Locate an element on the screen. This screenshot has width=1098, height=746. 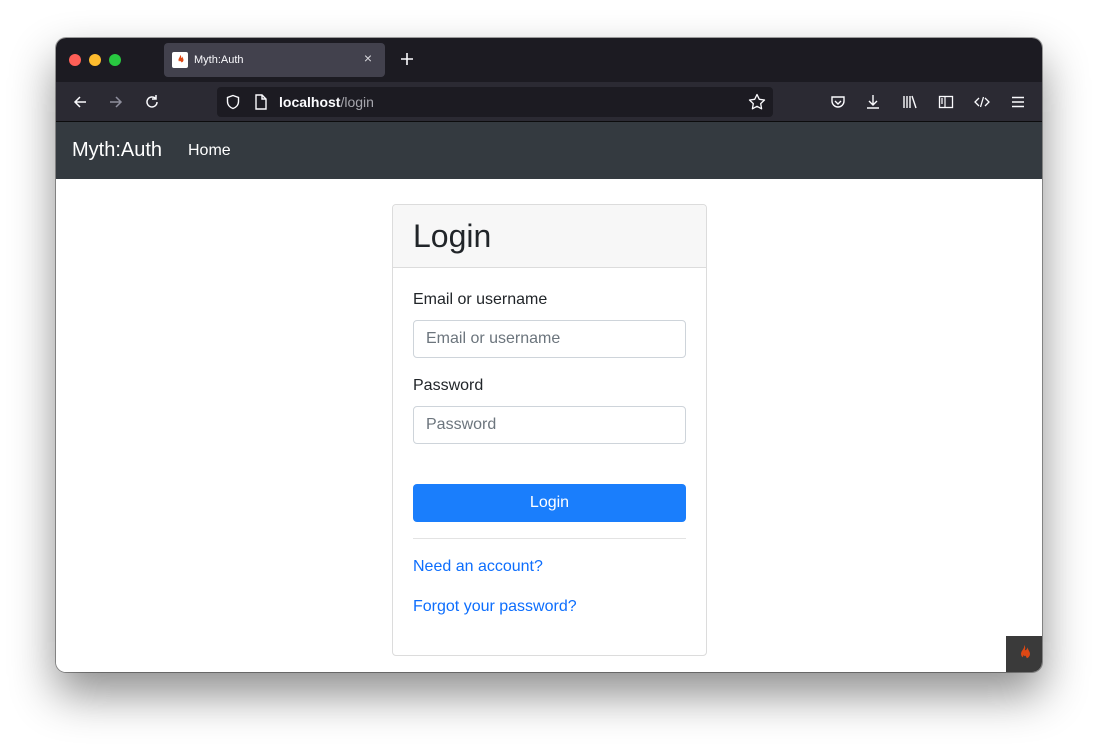
codeigniter-flame-icon is located at coordinates (1025, 653).